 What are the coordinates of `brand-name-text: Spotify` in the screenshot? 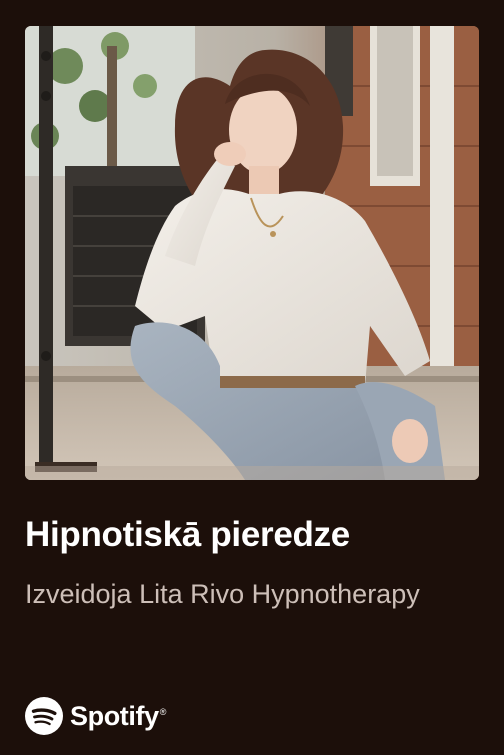 It's located at (114, 715).